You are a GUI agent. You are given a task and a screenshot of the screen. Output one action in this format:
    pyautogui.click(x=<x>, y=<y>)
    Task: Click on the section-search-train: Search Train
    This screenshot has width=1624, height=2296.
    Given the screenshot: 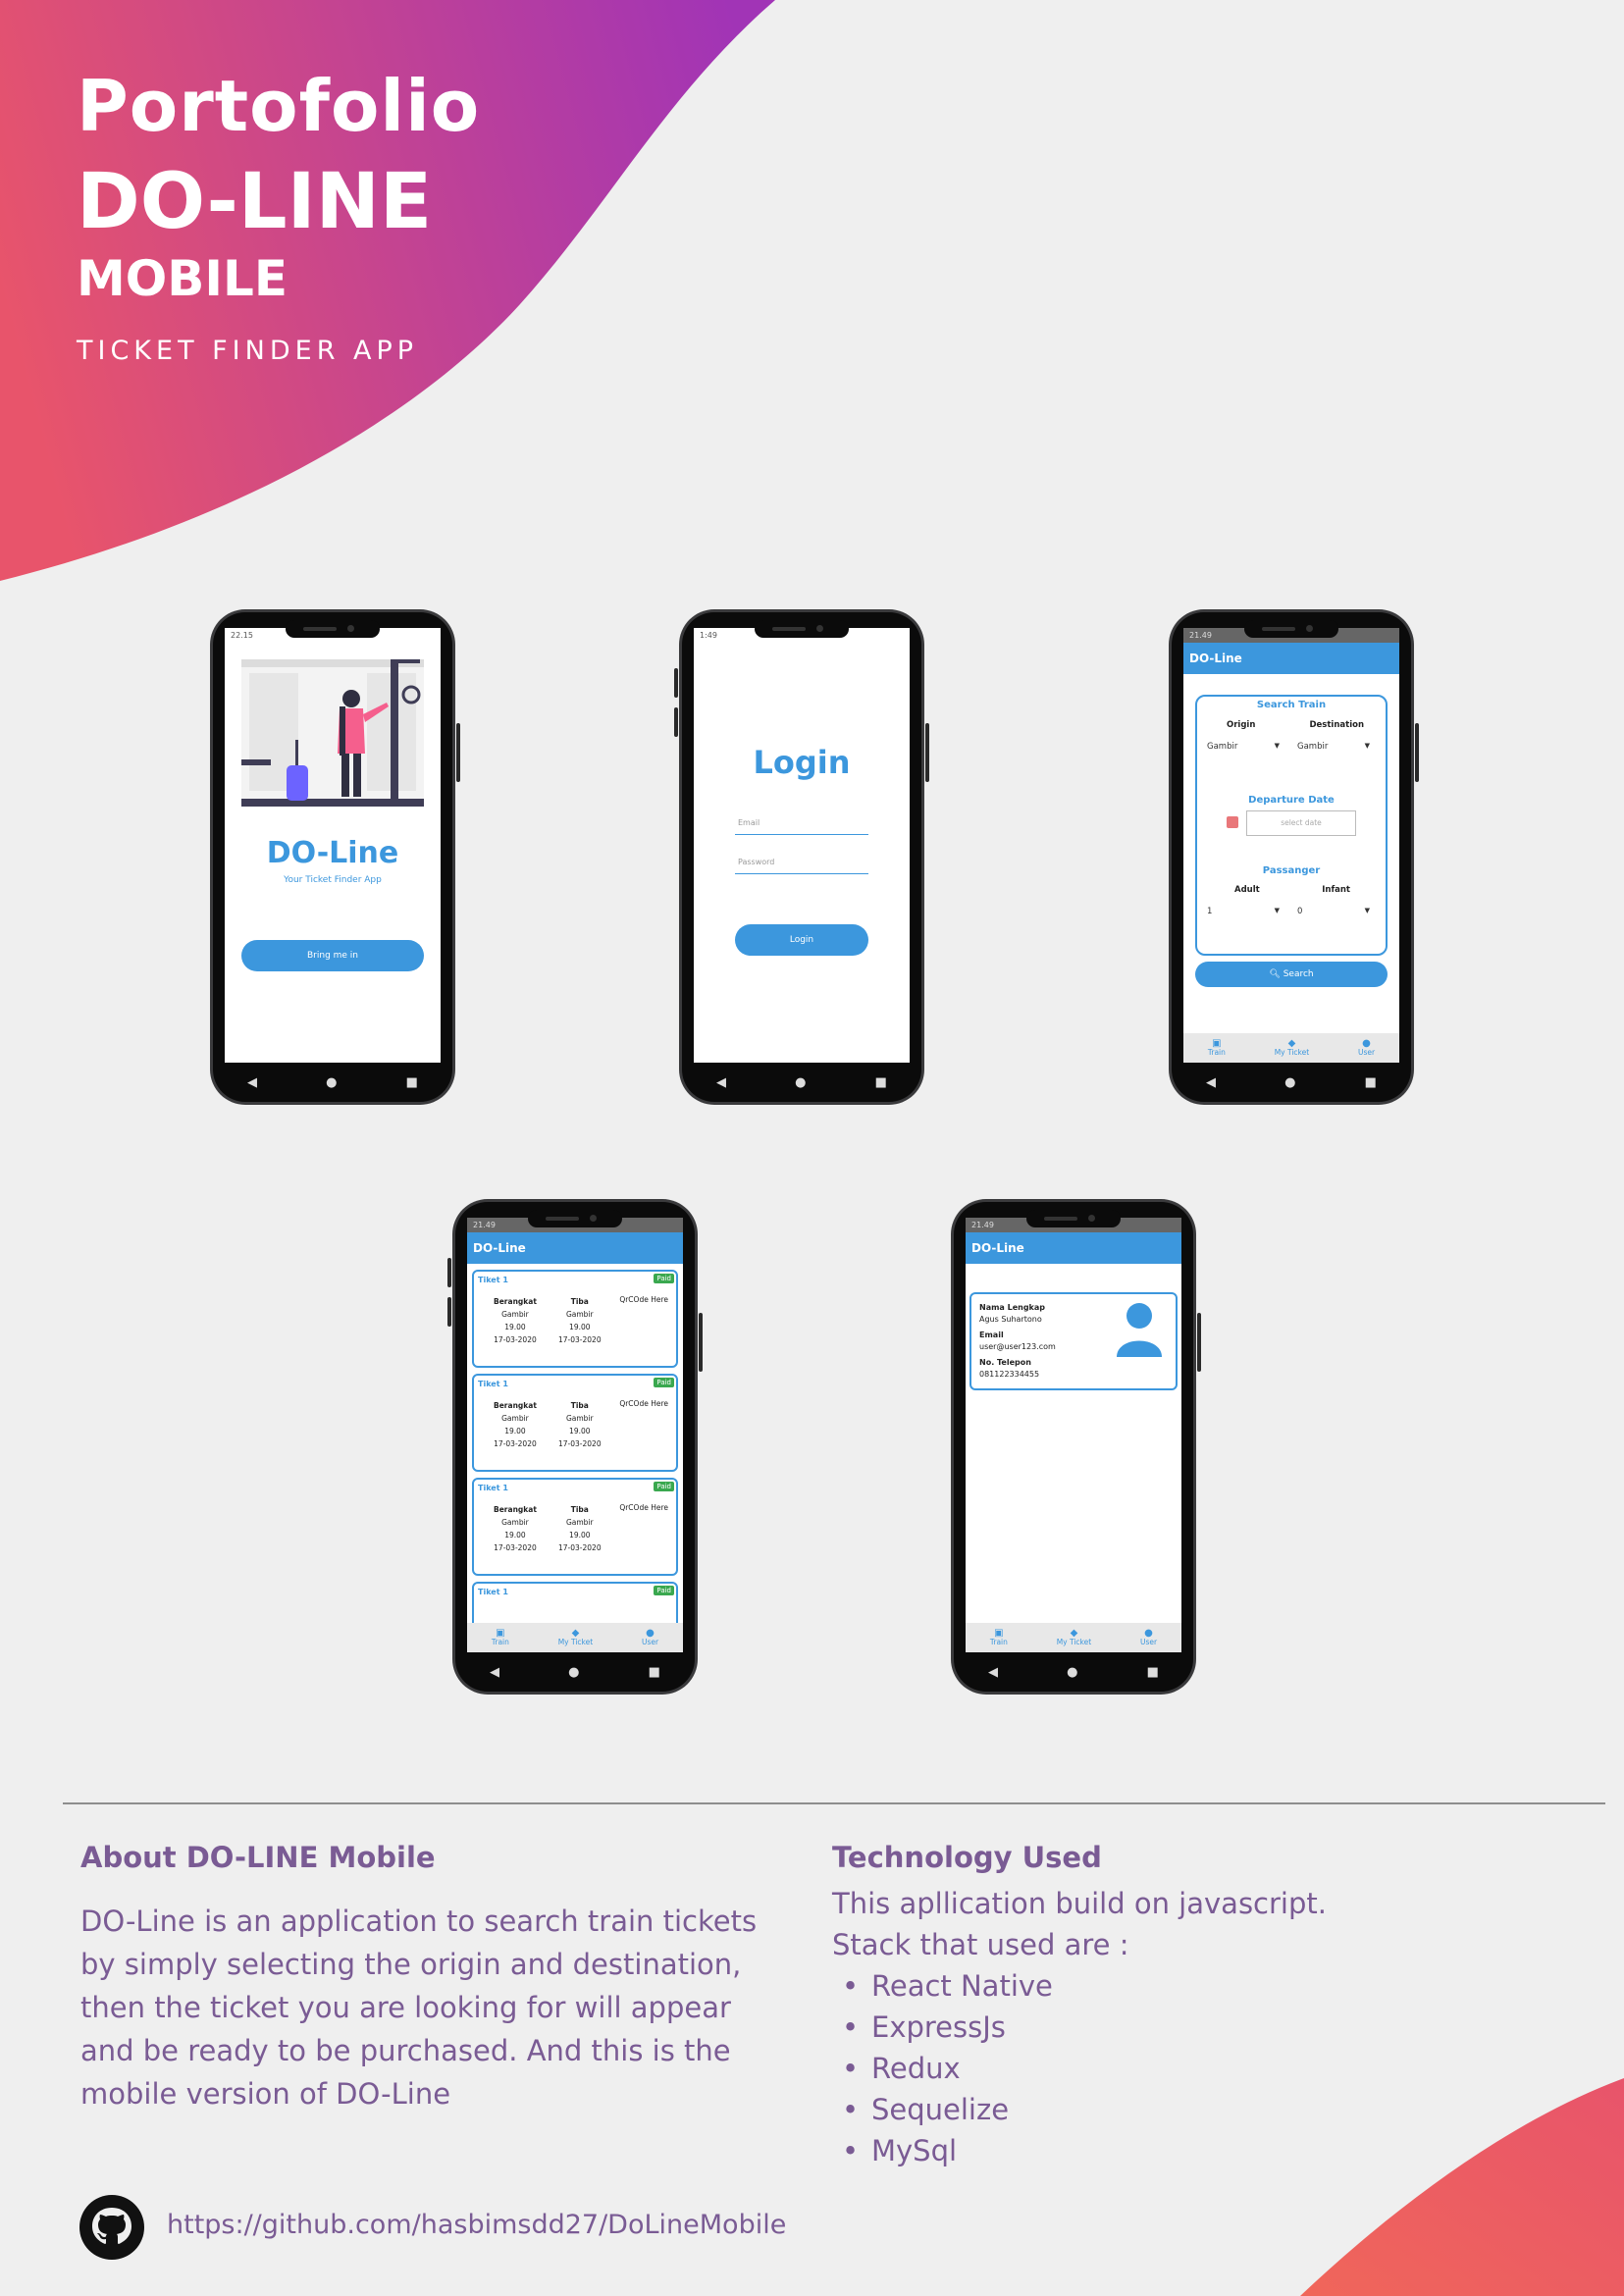 What is the action you would take?
    pyautogui.click(x=1291, y=705)
    